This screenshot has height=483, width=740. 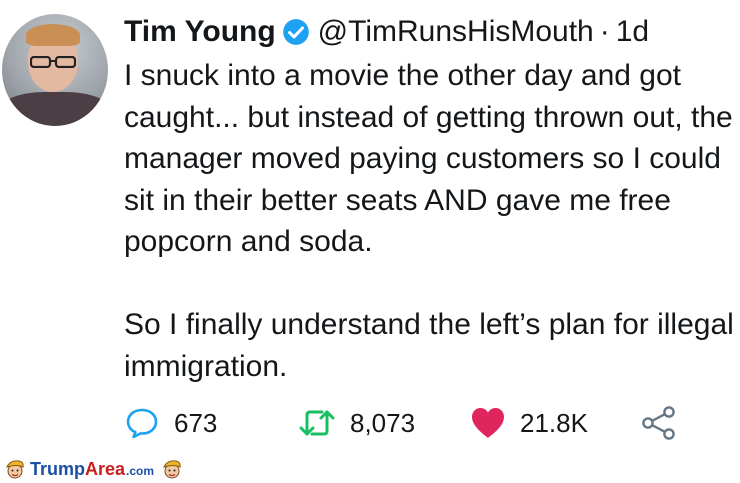 I want to click on watermark-tld: .com, so click(x=140, y=471).